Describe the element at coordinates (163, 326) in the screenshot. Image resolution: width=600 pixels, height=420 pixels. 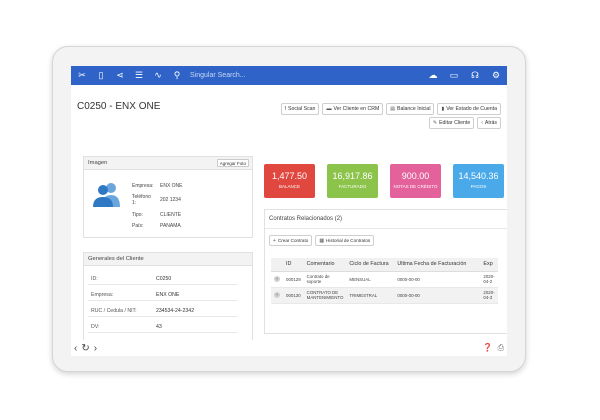
I see `general-row: DV: 43` at that location.